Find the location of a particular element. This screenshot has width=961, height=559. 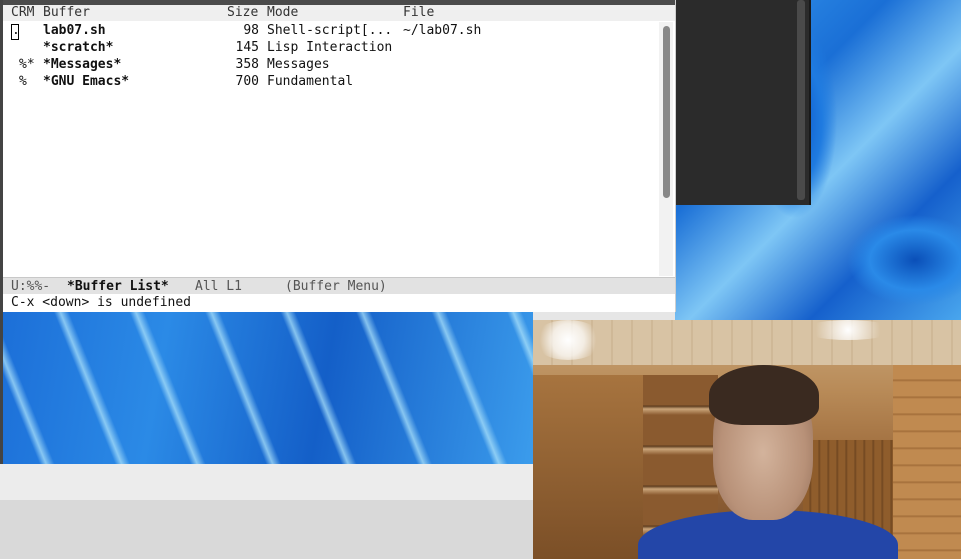

buffer-mode: Lisp Interaction is located at coordinates (330, 47).